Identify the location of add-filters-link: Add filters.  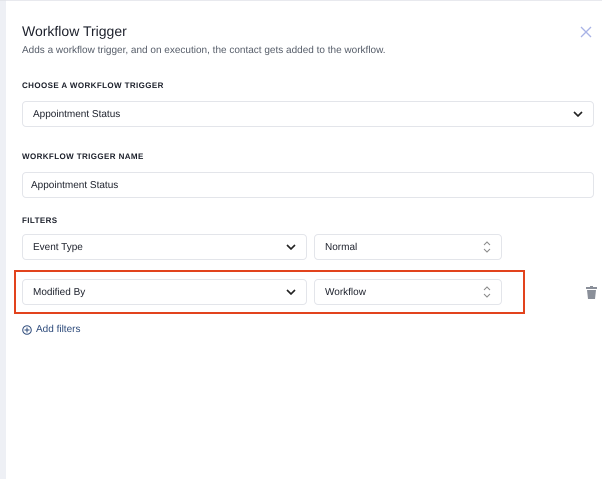
(308, 329).